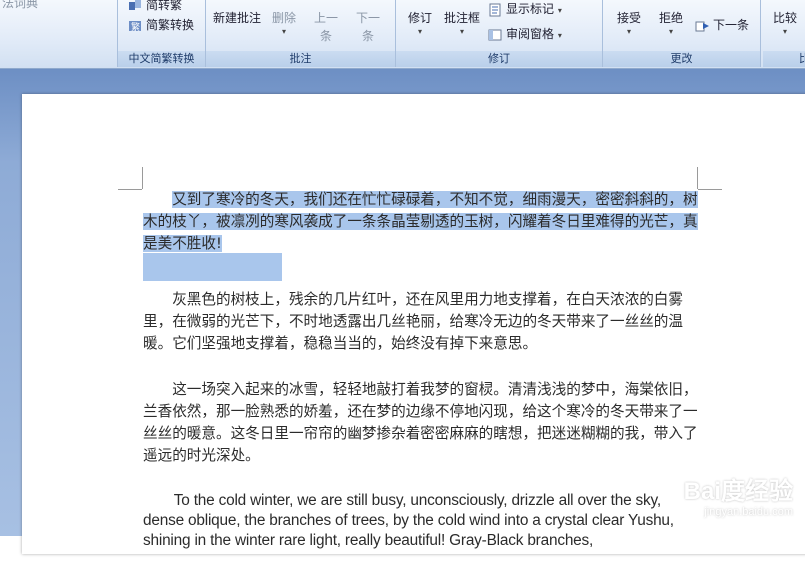 The width and height of the screenshot is (805, 575). What do you see at coordinates (702, 26) in the screenshot?
I see `next-change-icon` at bounding box center [702, 26].